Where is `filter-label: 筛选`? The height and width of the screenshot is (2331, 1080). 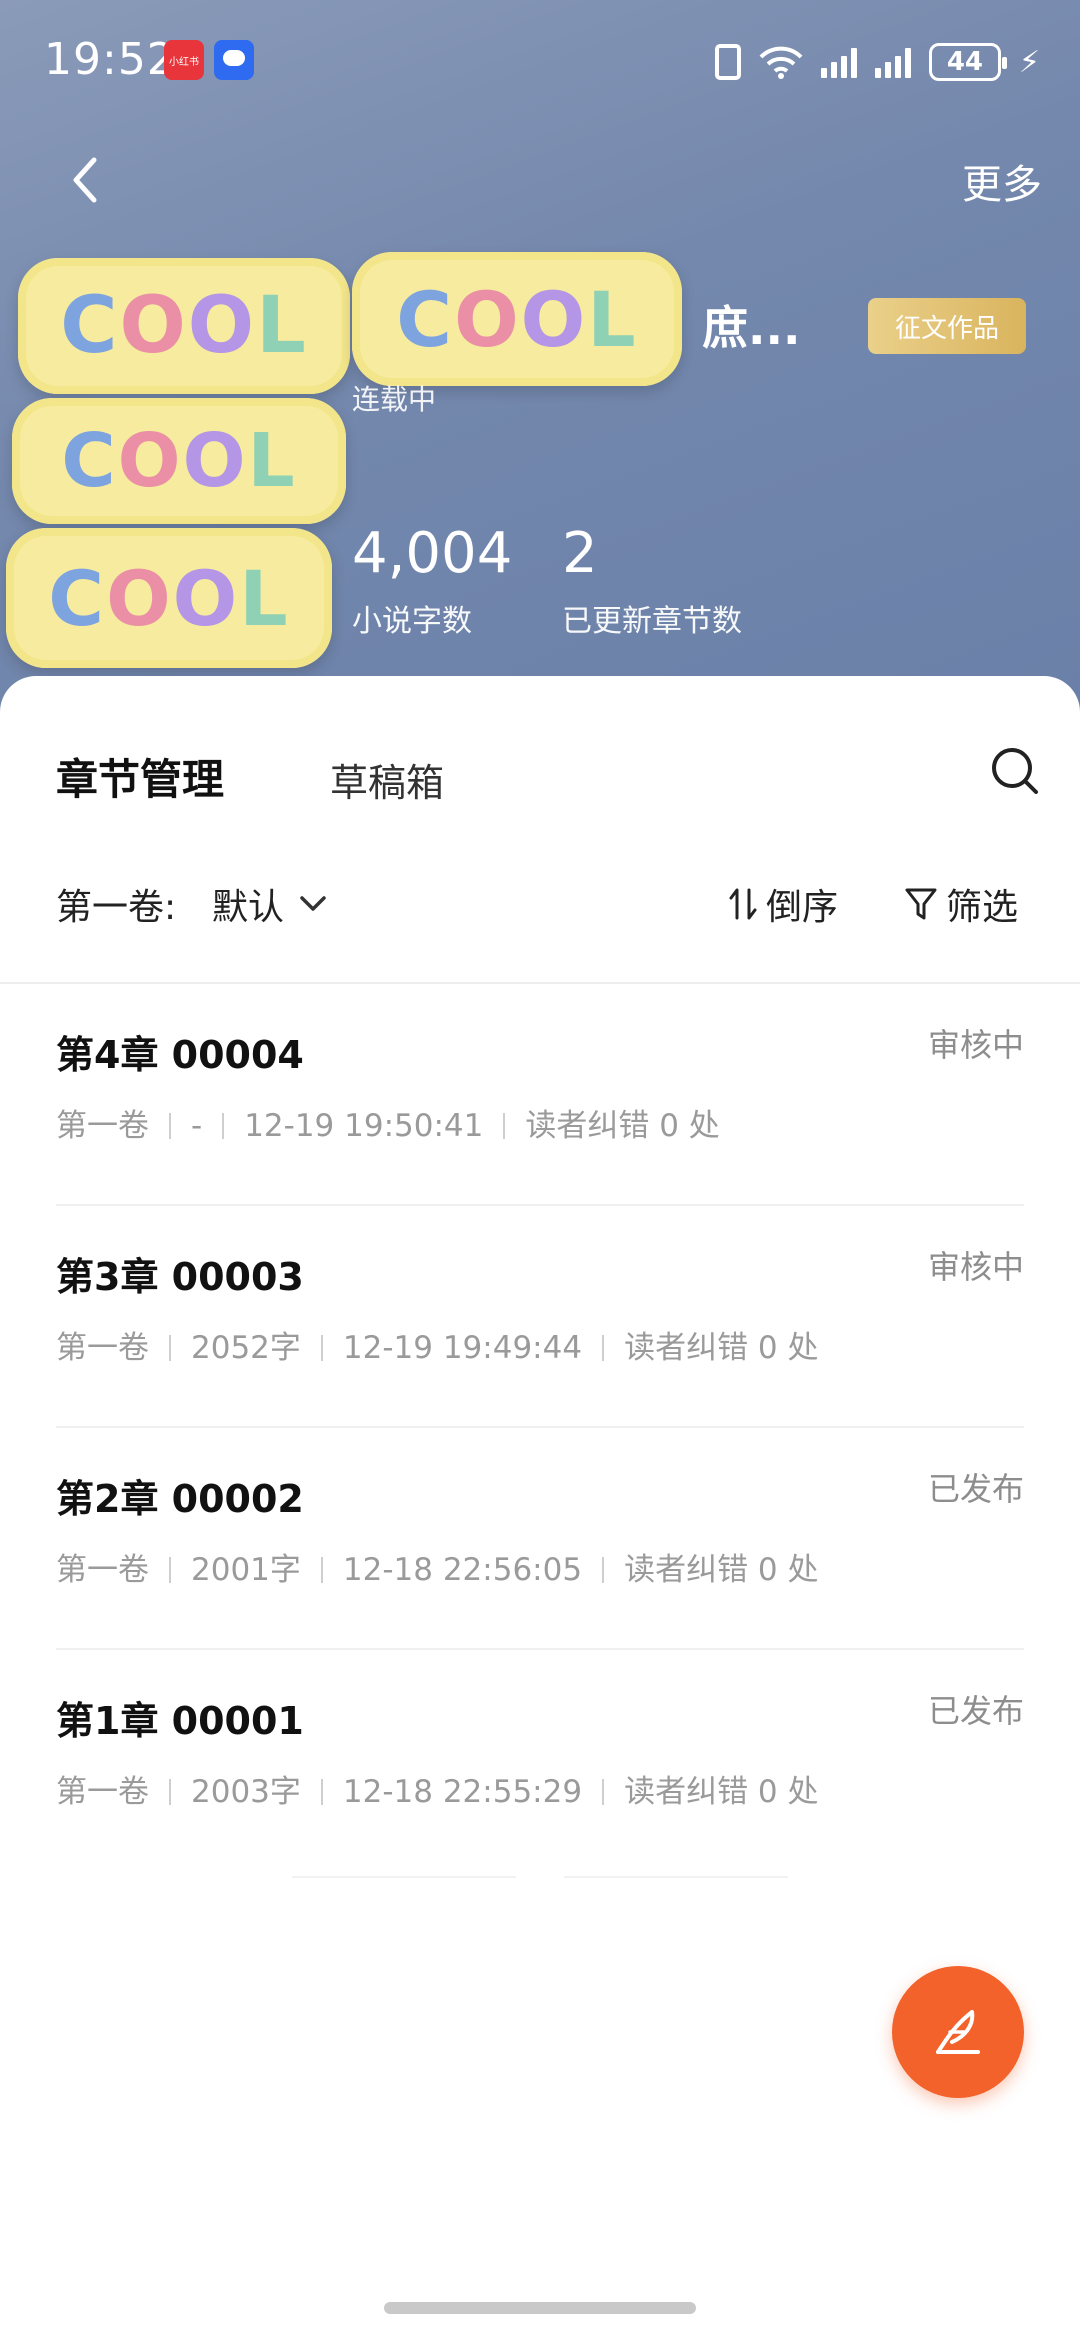
filter-label: 筛选 is located at coordinates (982, 907).